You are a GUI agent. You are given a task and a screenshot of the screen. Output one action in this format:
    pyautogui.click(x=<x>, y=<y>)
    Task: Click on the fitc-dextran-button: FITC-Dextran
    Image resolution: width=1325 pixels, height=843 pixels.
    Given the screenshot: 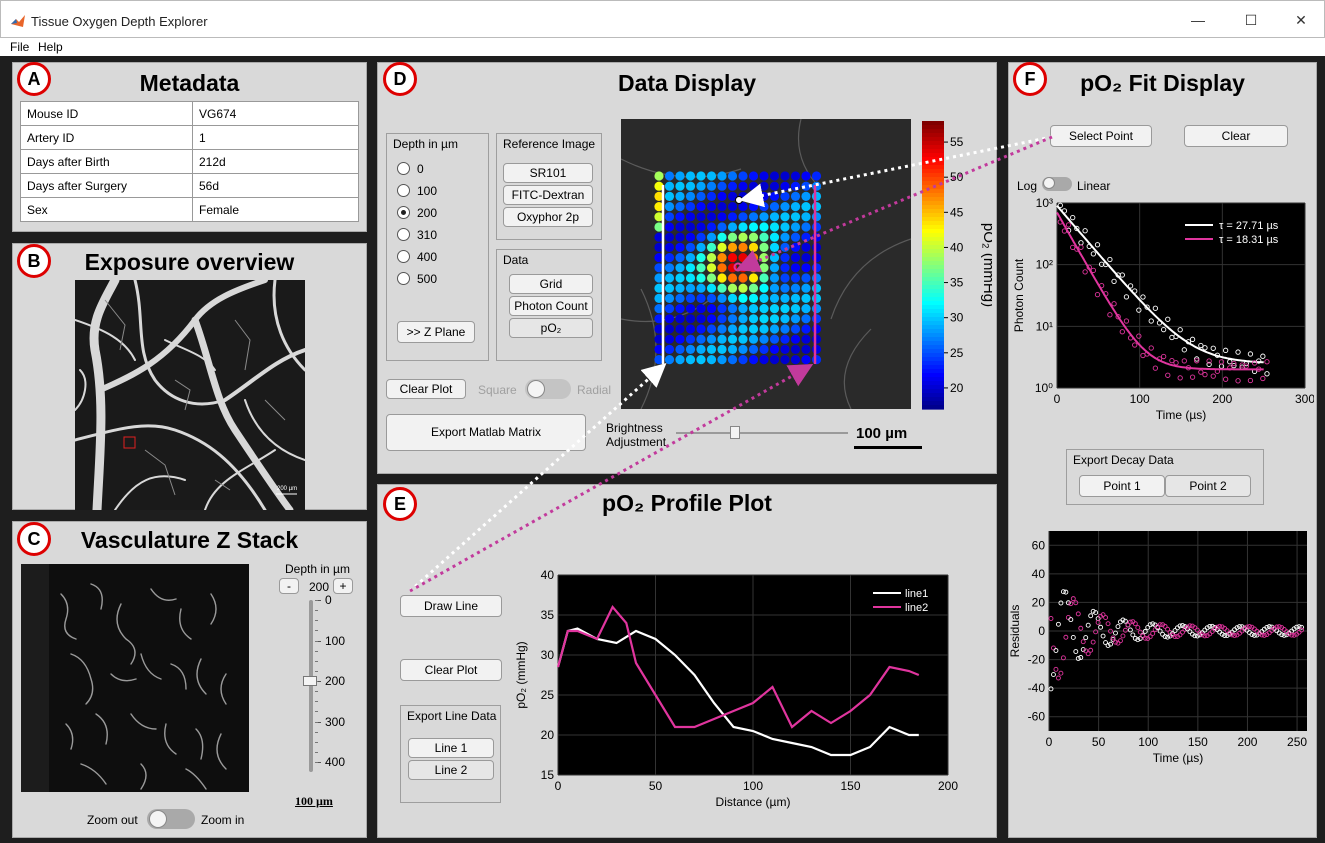 What is the action you would take?
    pyautogui.click(x=548, y=195)
    